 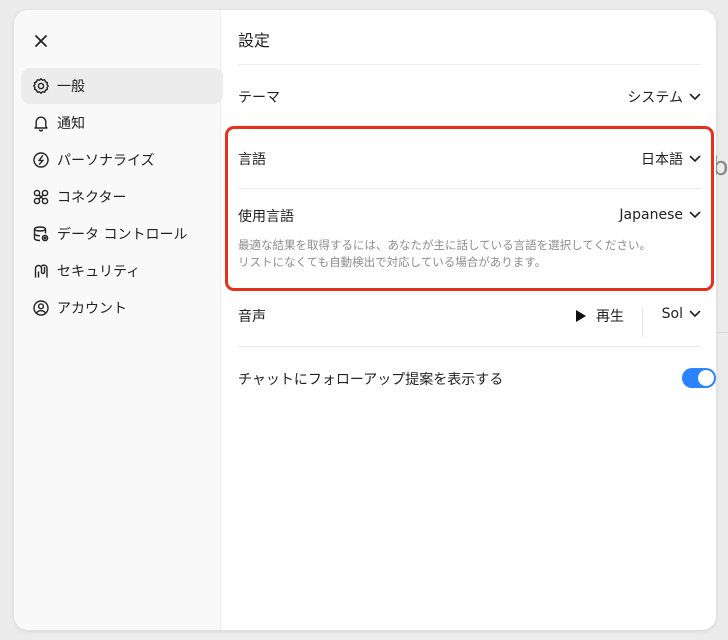 I want to click on background-line, so click(x=723, y=332).